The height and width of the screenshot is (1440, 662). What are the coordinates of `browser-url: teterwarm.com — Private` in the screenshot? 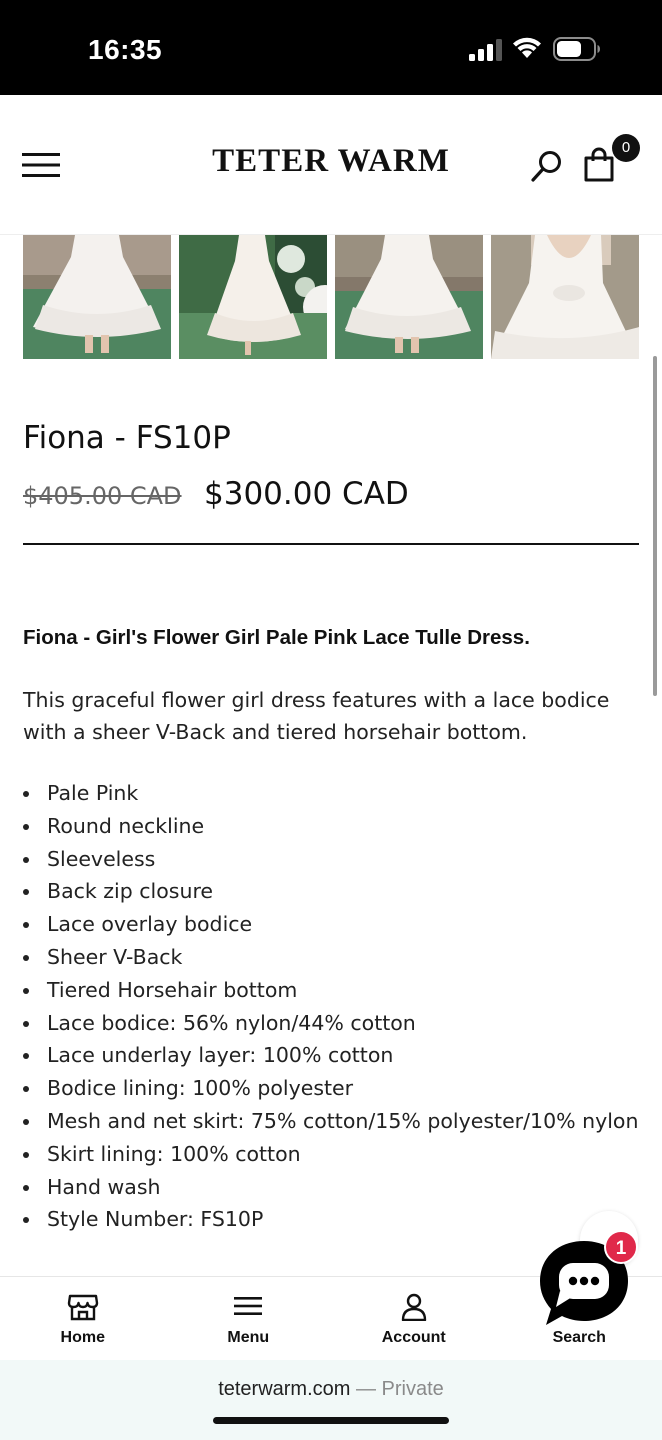 It's located at (331, 1389).